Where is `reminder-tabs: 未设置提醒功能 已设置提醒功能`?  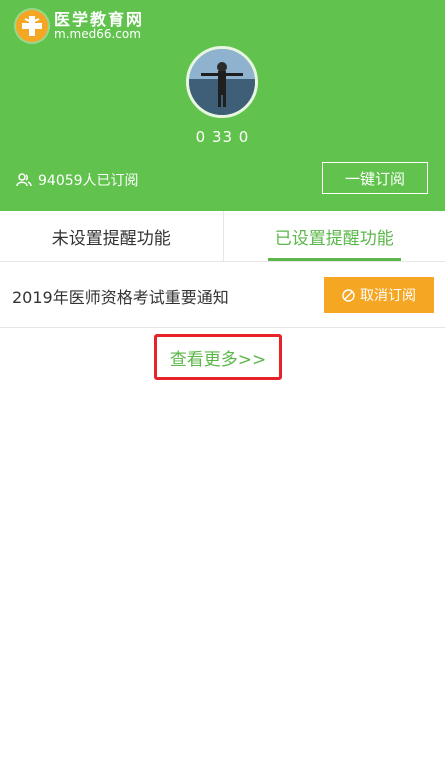
reminder-tabs: 未设置提醒功能 已设置提醒功能 is located at coordinates (222, 236).